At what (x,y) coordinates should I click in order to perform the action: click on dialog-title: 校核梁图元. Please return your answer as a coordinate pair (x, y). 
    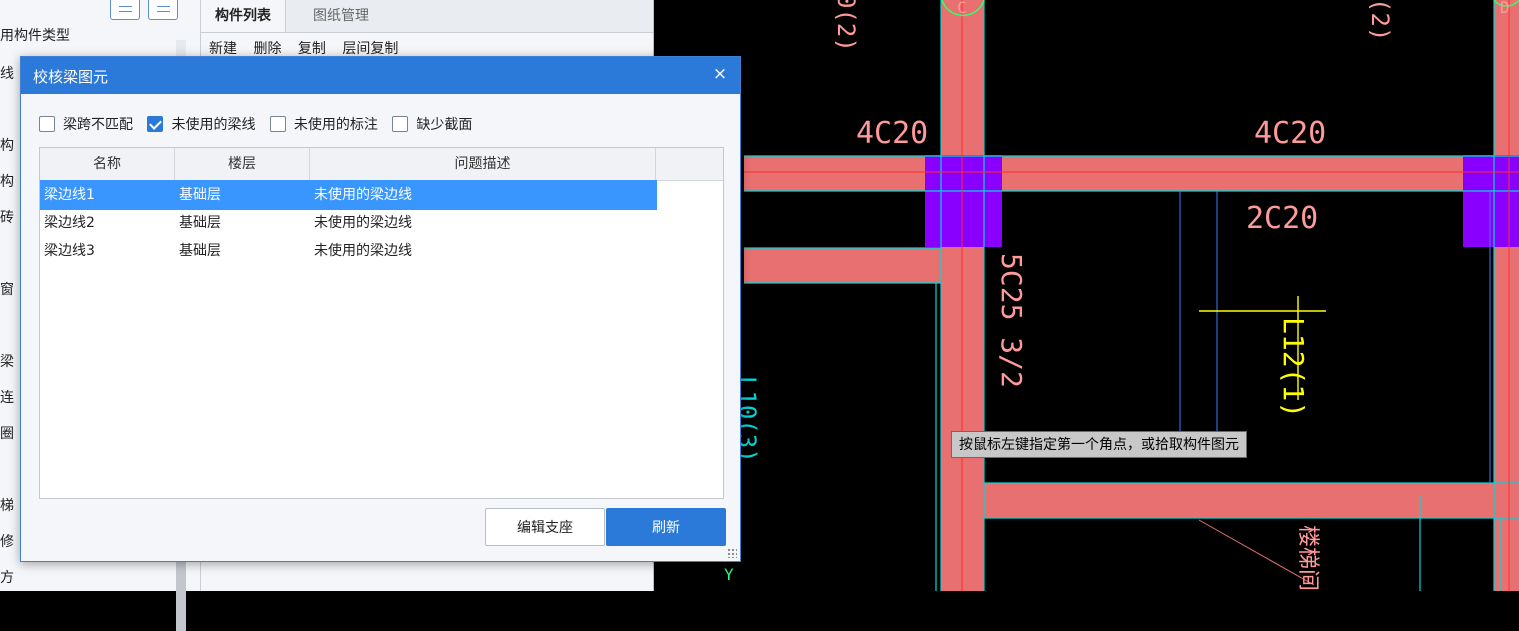
    Looking at the image, I should click on (71, 77).